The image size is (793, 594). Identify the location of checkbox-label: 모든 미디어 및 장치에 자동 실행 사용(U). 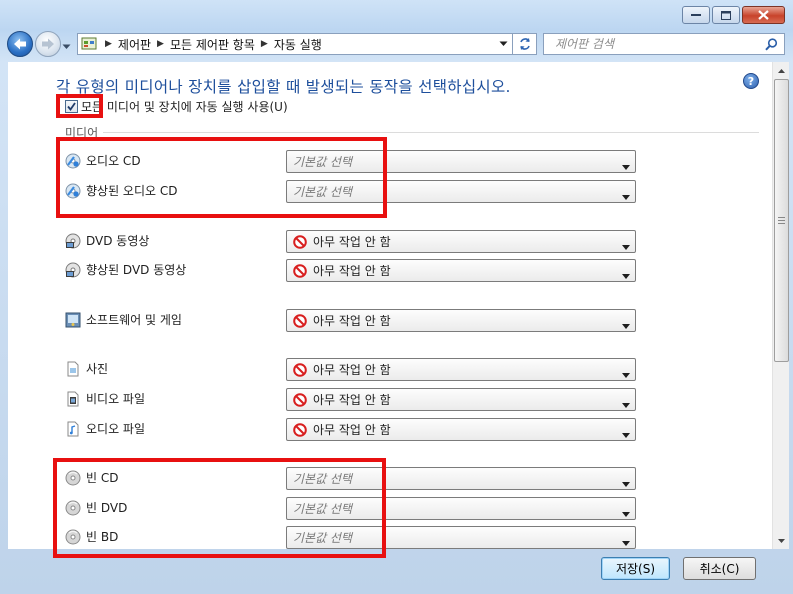
(184, 107).